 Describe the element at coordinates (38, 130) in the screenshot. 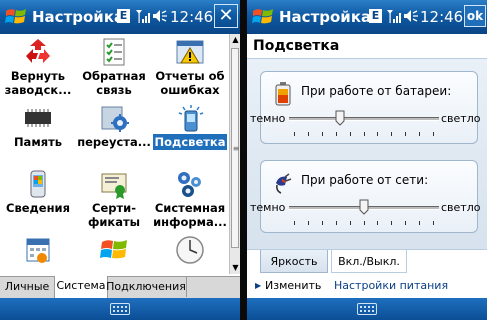

I see `grid-item-memory: Память` at that location.